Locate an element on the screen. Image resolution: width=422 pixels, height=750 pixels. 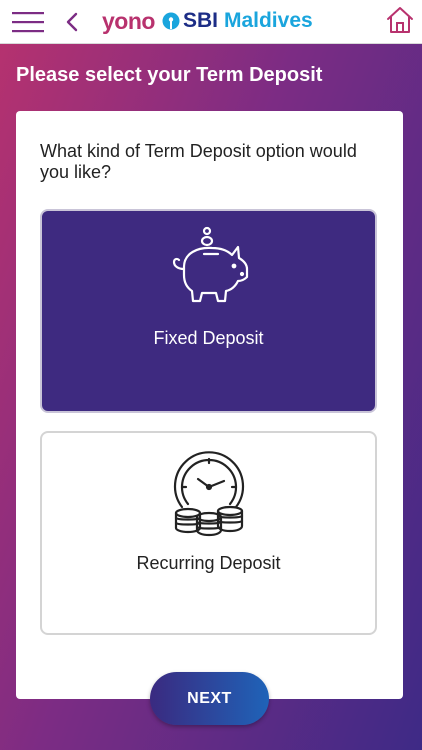
recurring-deposit-label: Recurring Deposit is located at coordinates (208, 563).